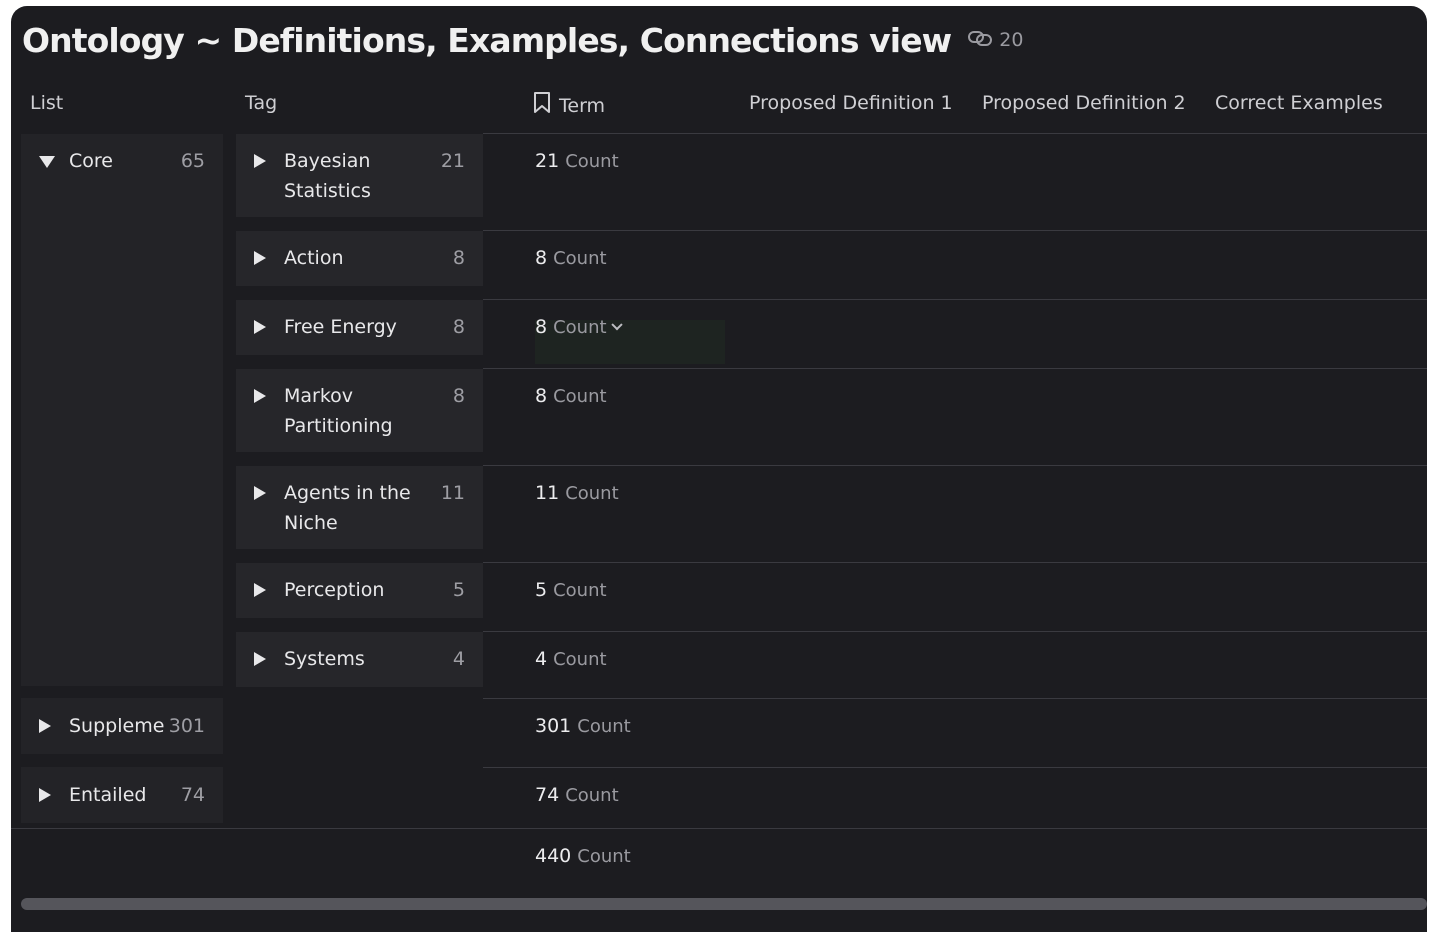 The width and height of the screenshot is (1431, 932). What do you see at coordinates (955, 733) in the screenshot?
I see `group-row-supplemental: 301 Count` at bounding box center [955, 733].